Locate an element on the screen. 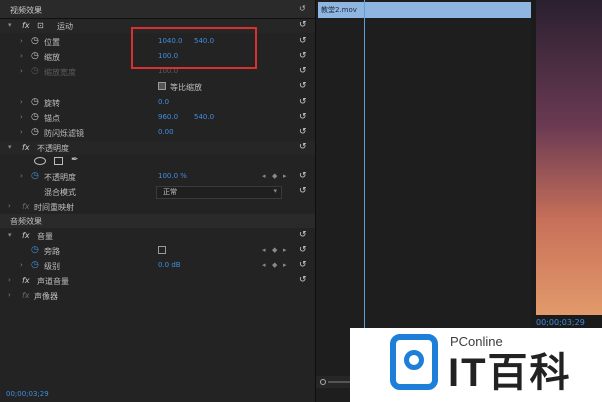 The height and width of the screenshot is (402, 602). uniform-scale-checkbox is located at coordinates (162, 86).